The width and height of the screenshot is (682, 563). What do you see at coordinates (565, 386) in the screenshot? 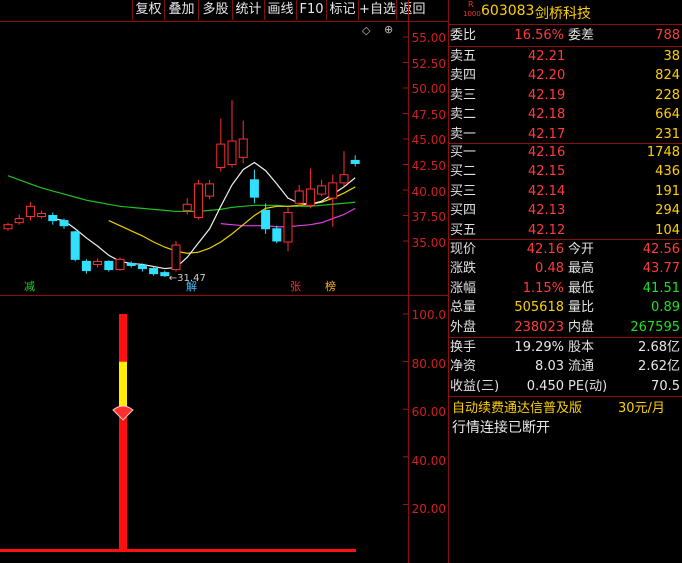
I see `fundamental-row: 收益(三) 0.450 PE(动) 70.5` at bounding box center [565, 386].